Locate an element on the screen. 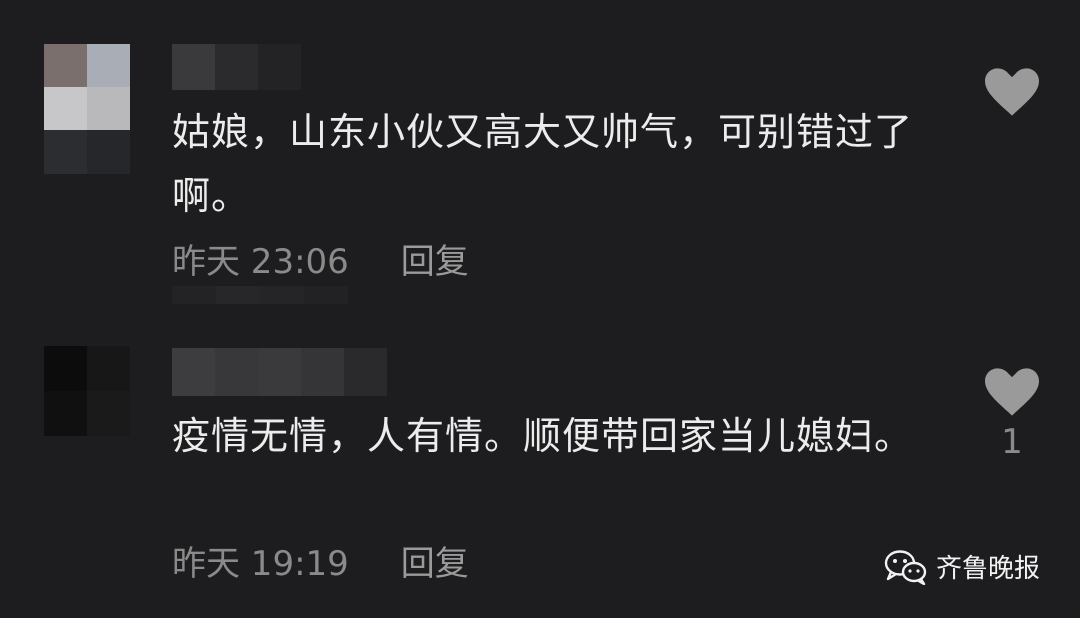 Image resolution: width=1080 pixels, height=618 pixels. like-button is located at coordinates (1012, 95).